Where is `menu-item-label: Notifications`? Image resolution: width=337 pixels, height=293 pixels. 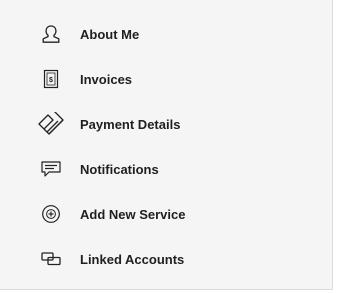 menu-item-label: Notifications is located at coordinates (119, 169).